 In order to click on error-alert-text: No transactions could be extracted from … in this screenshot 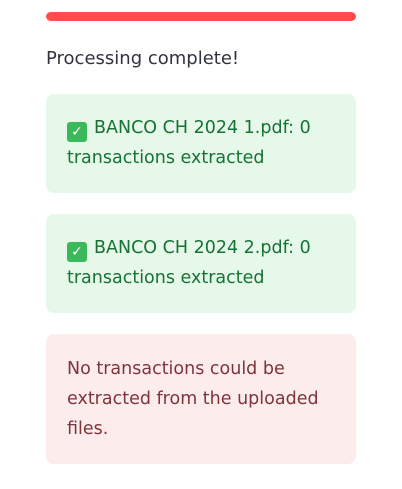, I will do `click(193, 399)`.